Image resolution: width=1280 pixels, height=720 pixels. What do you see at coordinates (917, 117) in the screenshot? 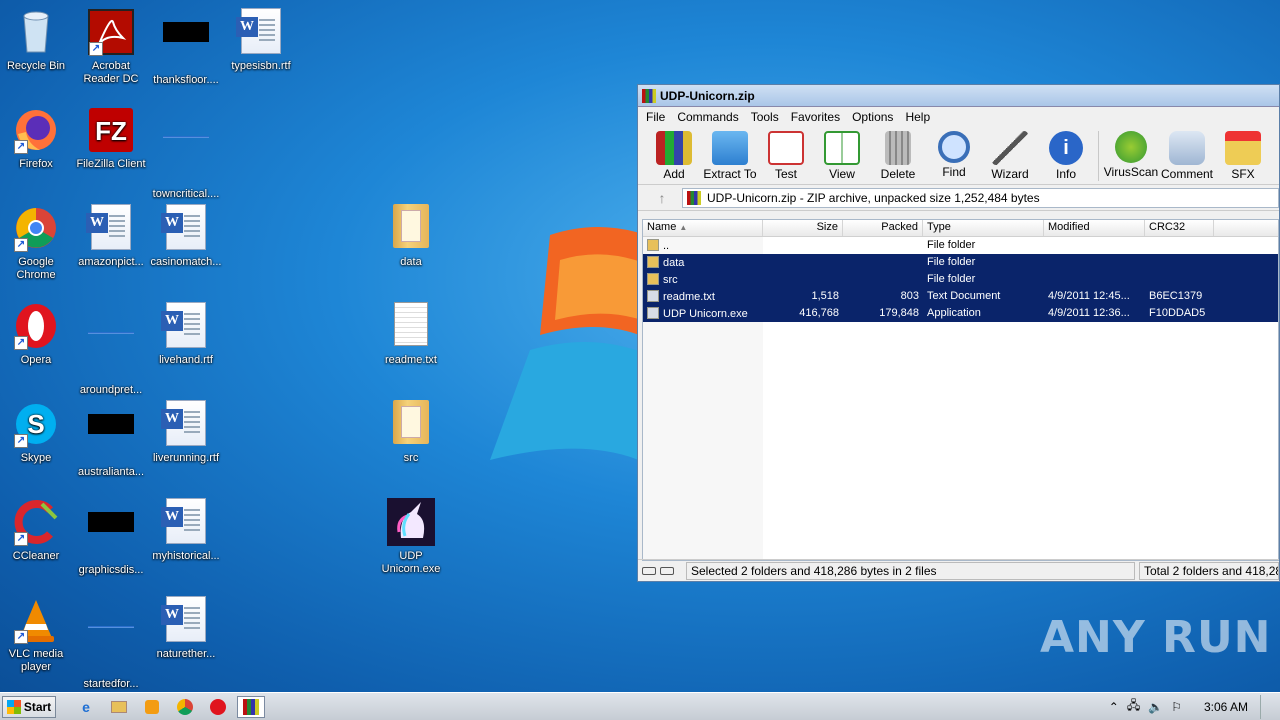
I see `menu-help: Help` at bounding box center [917, 117].